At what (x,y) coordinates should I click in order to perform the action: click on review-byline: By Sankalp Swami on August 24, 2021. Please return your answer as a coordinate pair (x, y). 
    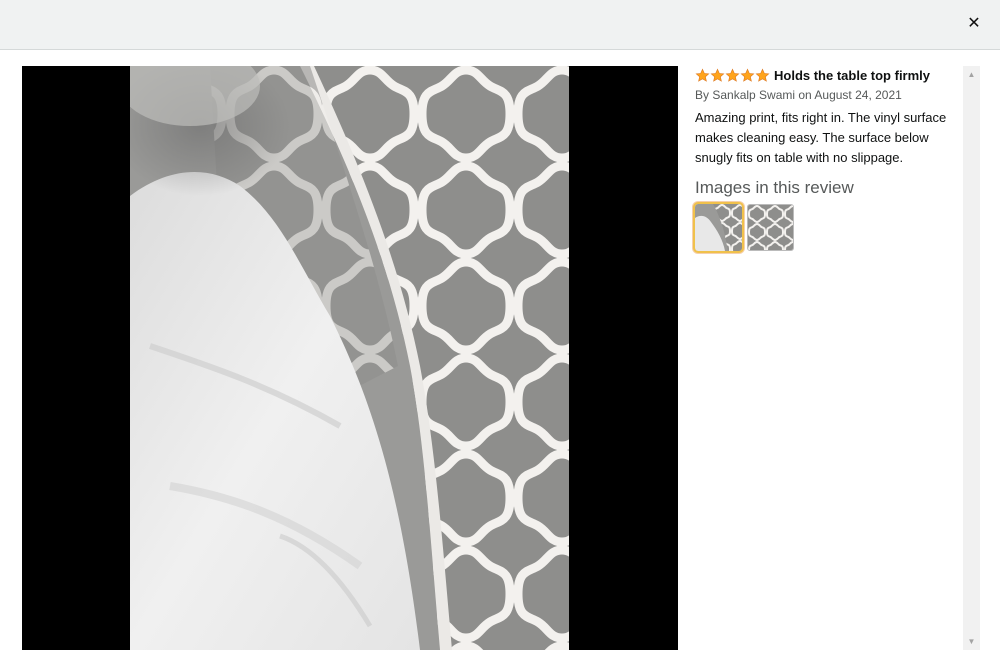
    Looking at the image, I should click on (798, 95).